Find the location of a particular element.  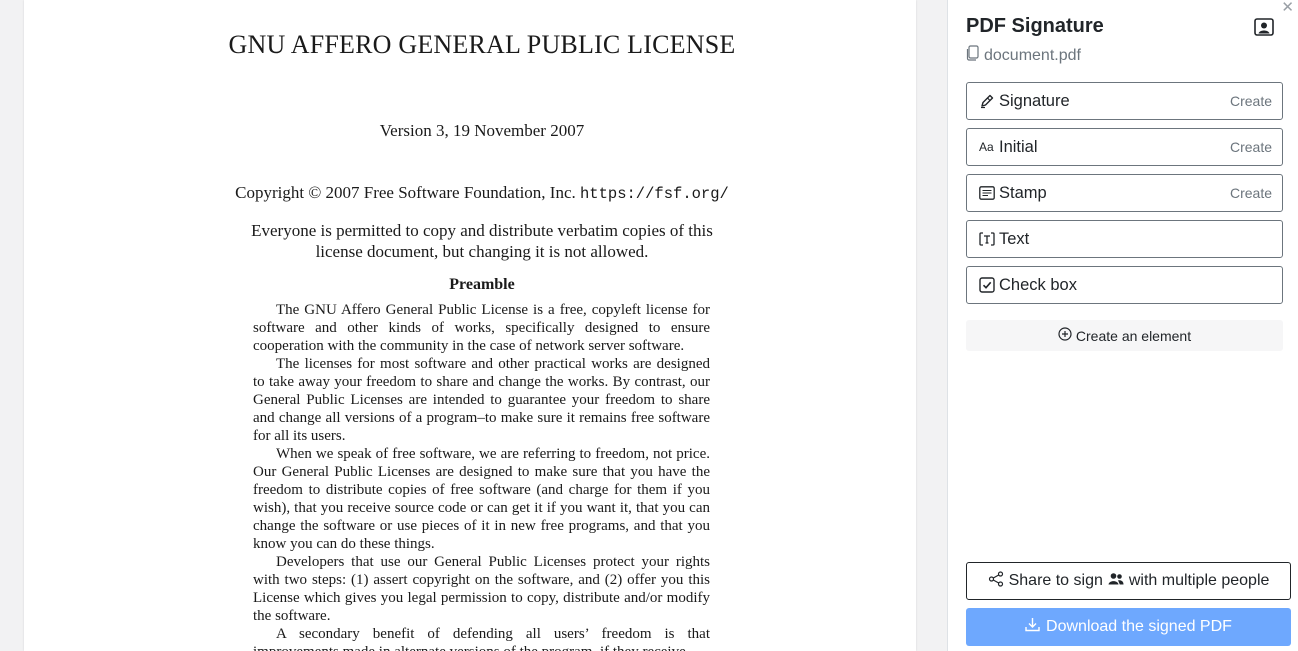

tool-label: Check box is located at coordinates (1038, 284).